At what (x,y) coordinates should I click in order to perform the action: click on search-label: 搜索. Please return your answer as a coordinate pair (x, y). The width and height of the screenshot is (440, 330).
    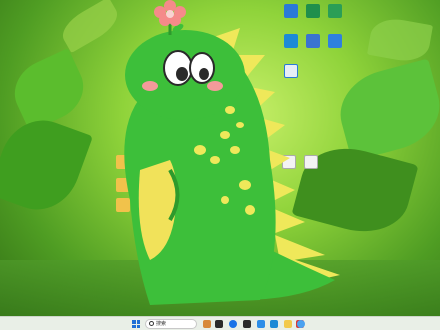
    Looking at the image, I should click on (161, 324).